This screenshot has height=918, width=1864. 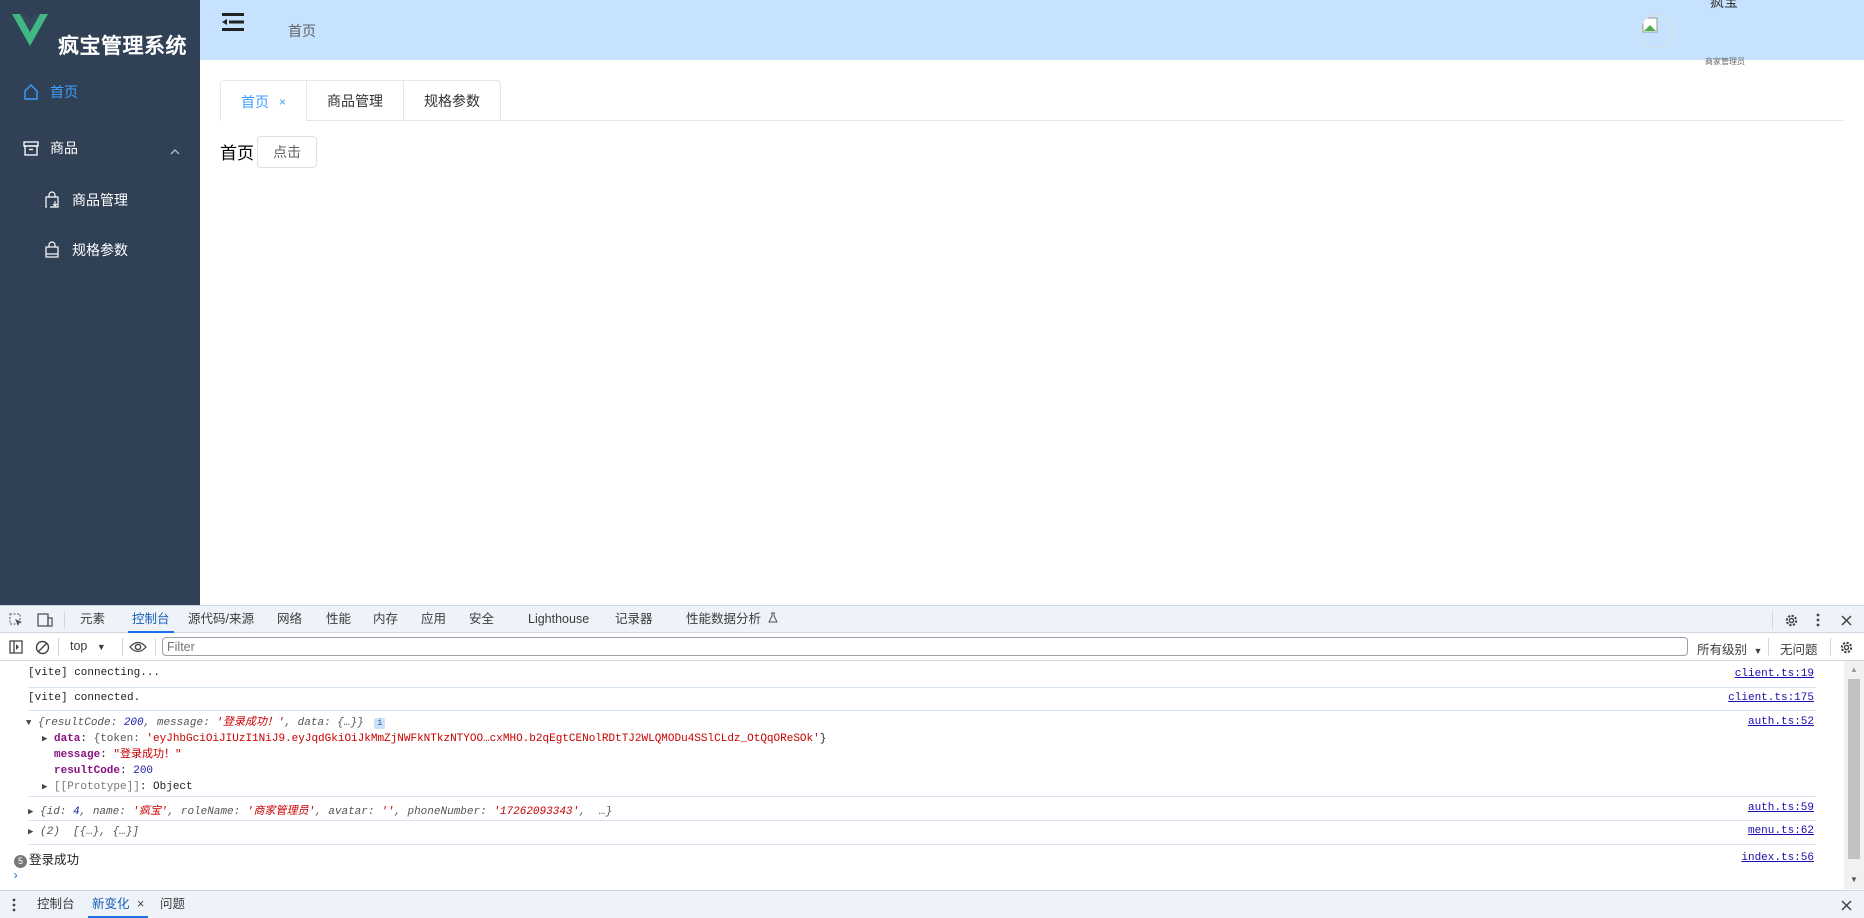 I want to click on tab-home: 首页 ×, so click(x=264, y=101).